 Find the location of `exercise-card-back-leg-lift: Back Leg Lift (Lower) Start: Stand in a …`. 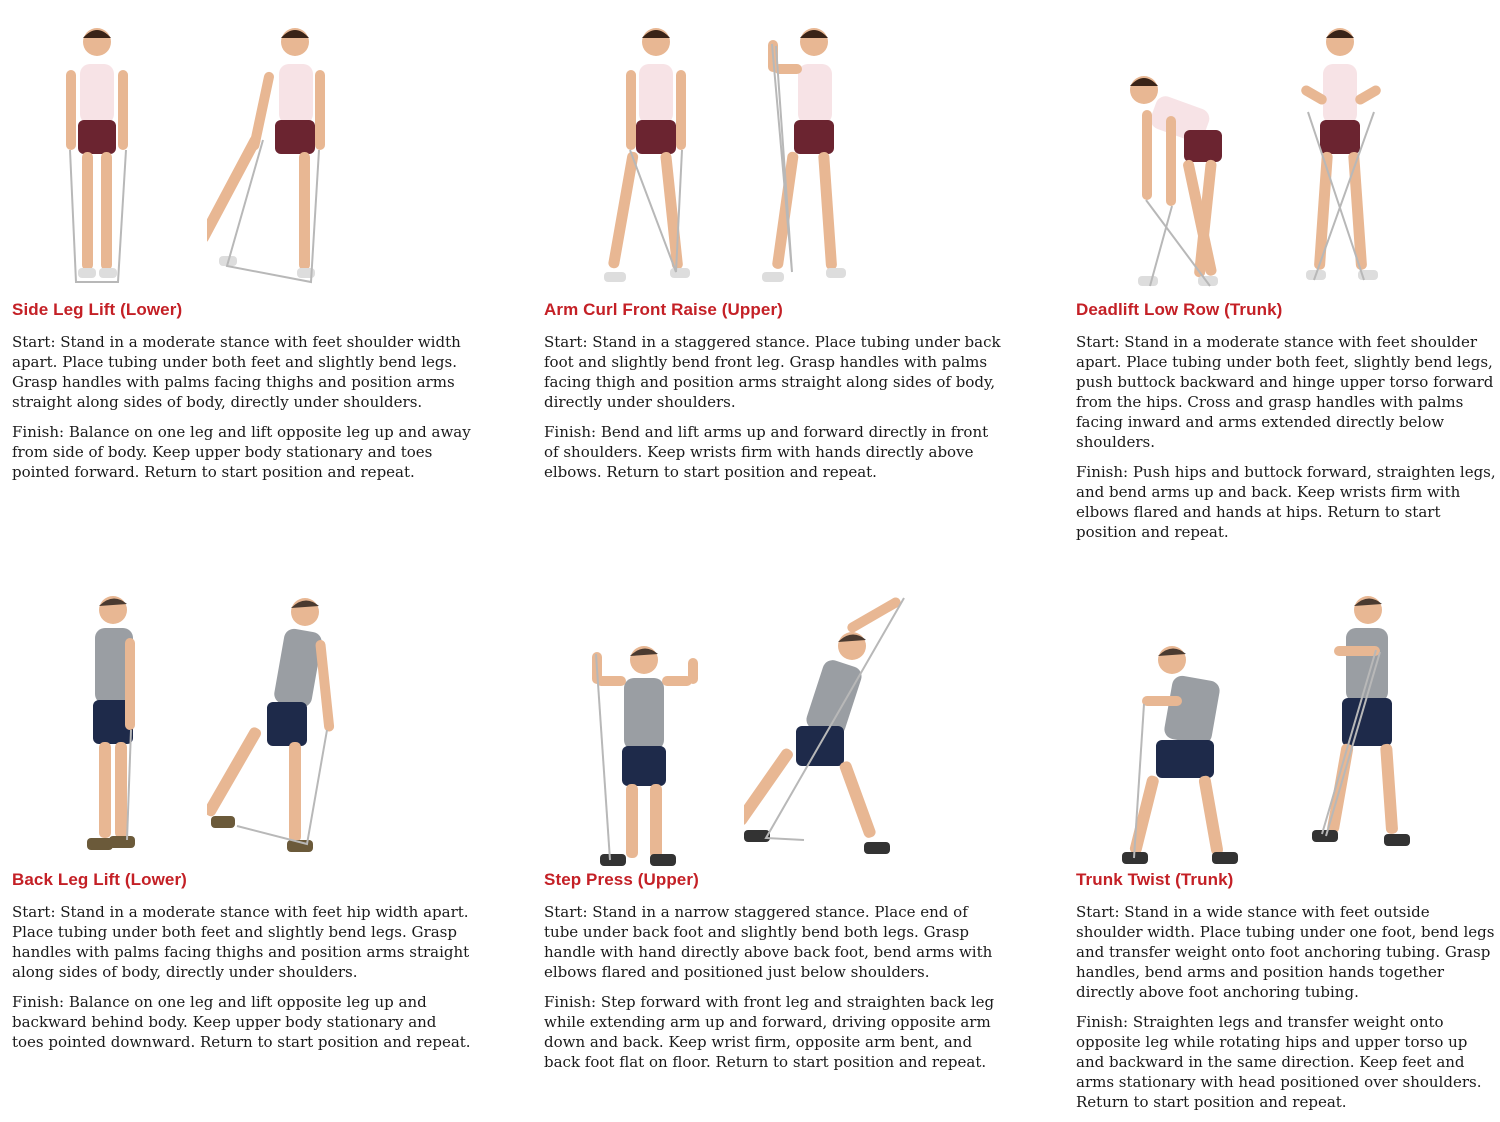

exercise-card-back-leg-lift: Back Leg Lift (Lower) Start: Stand in a … is located at coordinates (242, 821).